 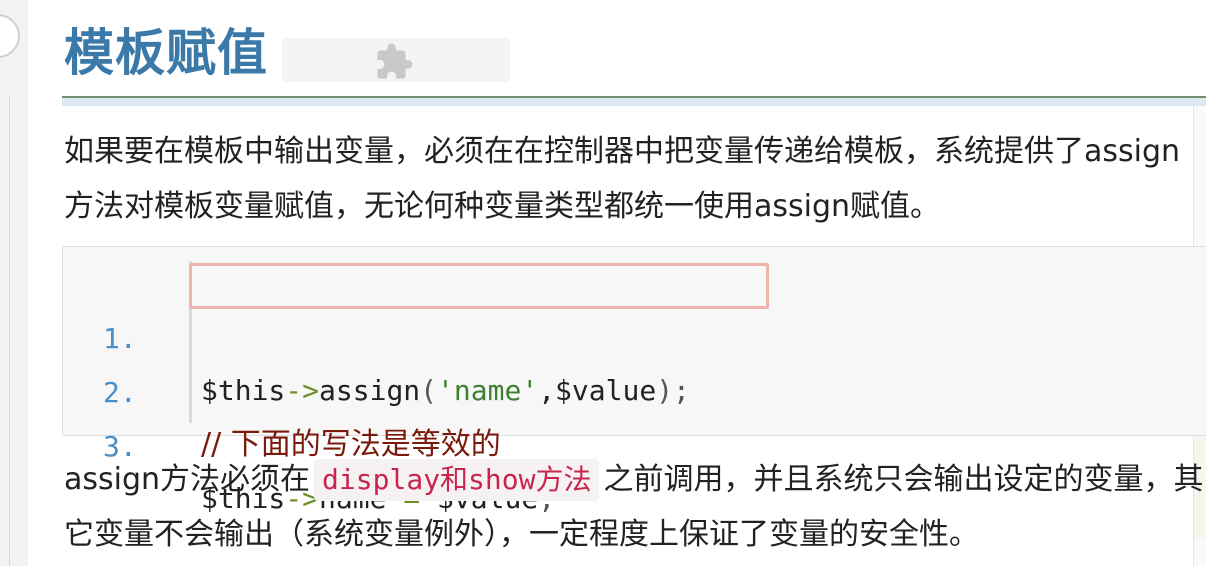 What do you see at coordinates (10, 36) in the screenshot?
I see `back-circle-button` at bounding box center [10, 36].